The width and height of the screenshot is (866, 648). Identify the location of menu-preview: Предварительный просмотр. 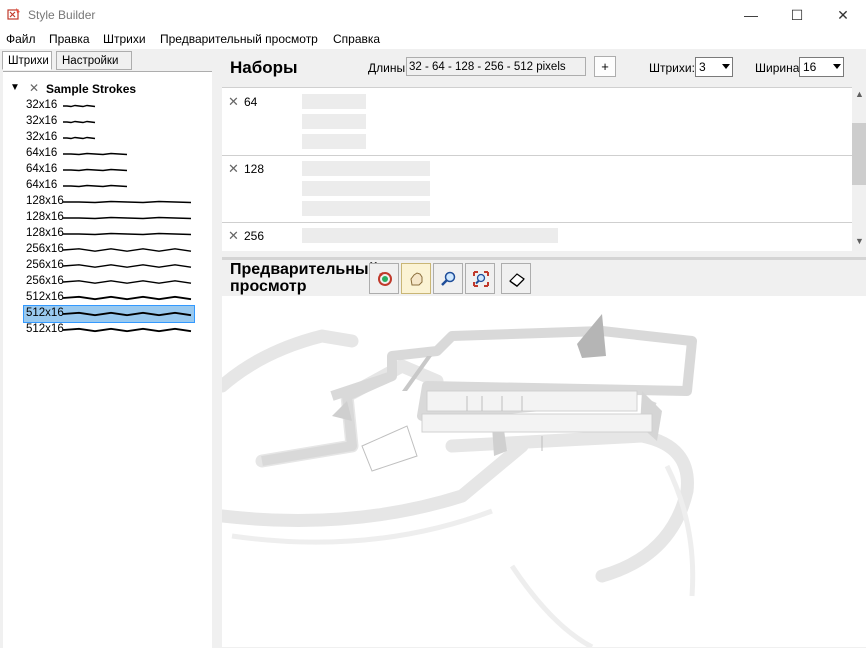
(239, 39).